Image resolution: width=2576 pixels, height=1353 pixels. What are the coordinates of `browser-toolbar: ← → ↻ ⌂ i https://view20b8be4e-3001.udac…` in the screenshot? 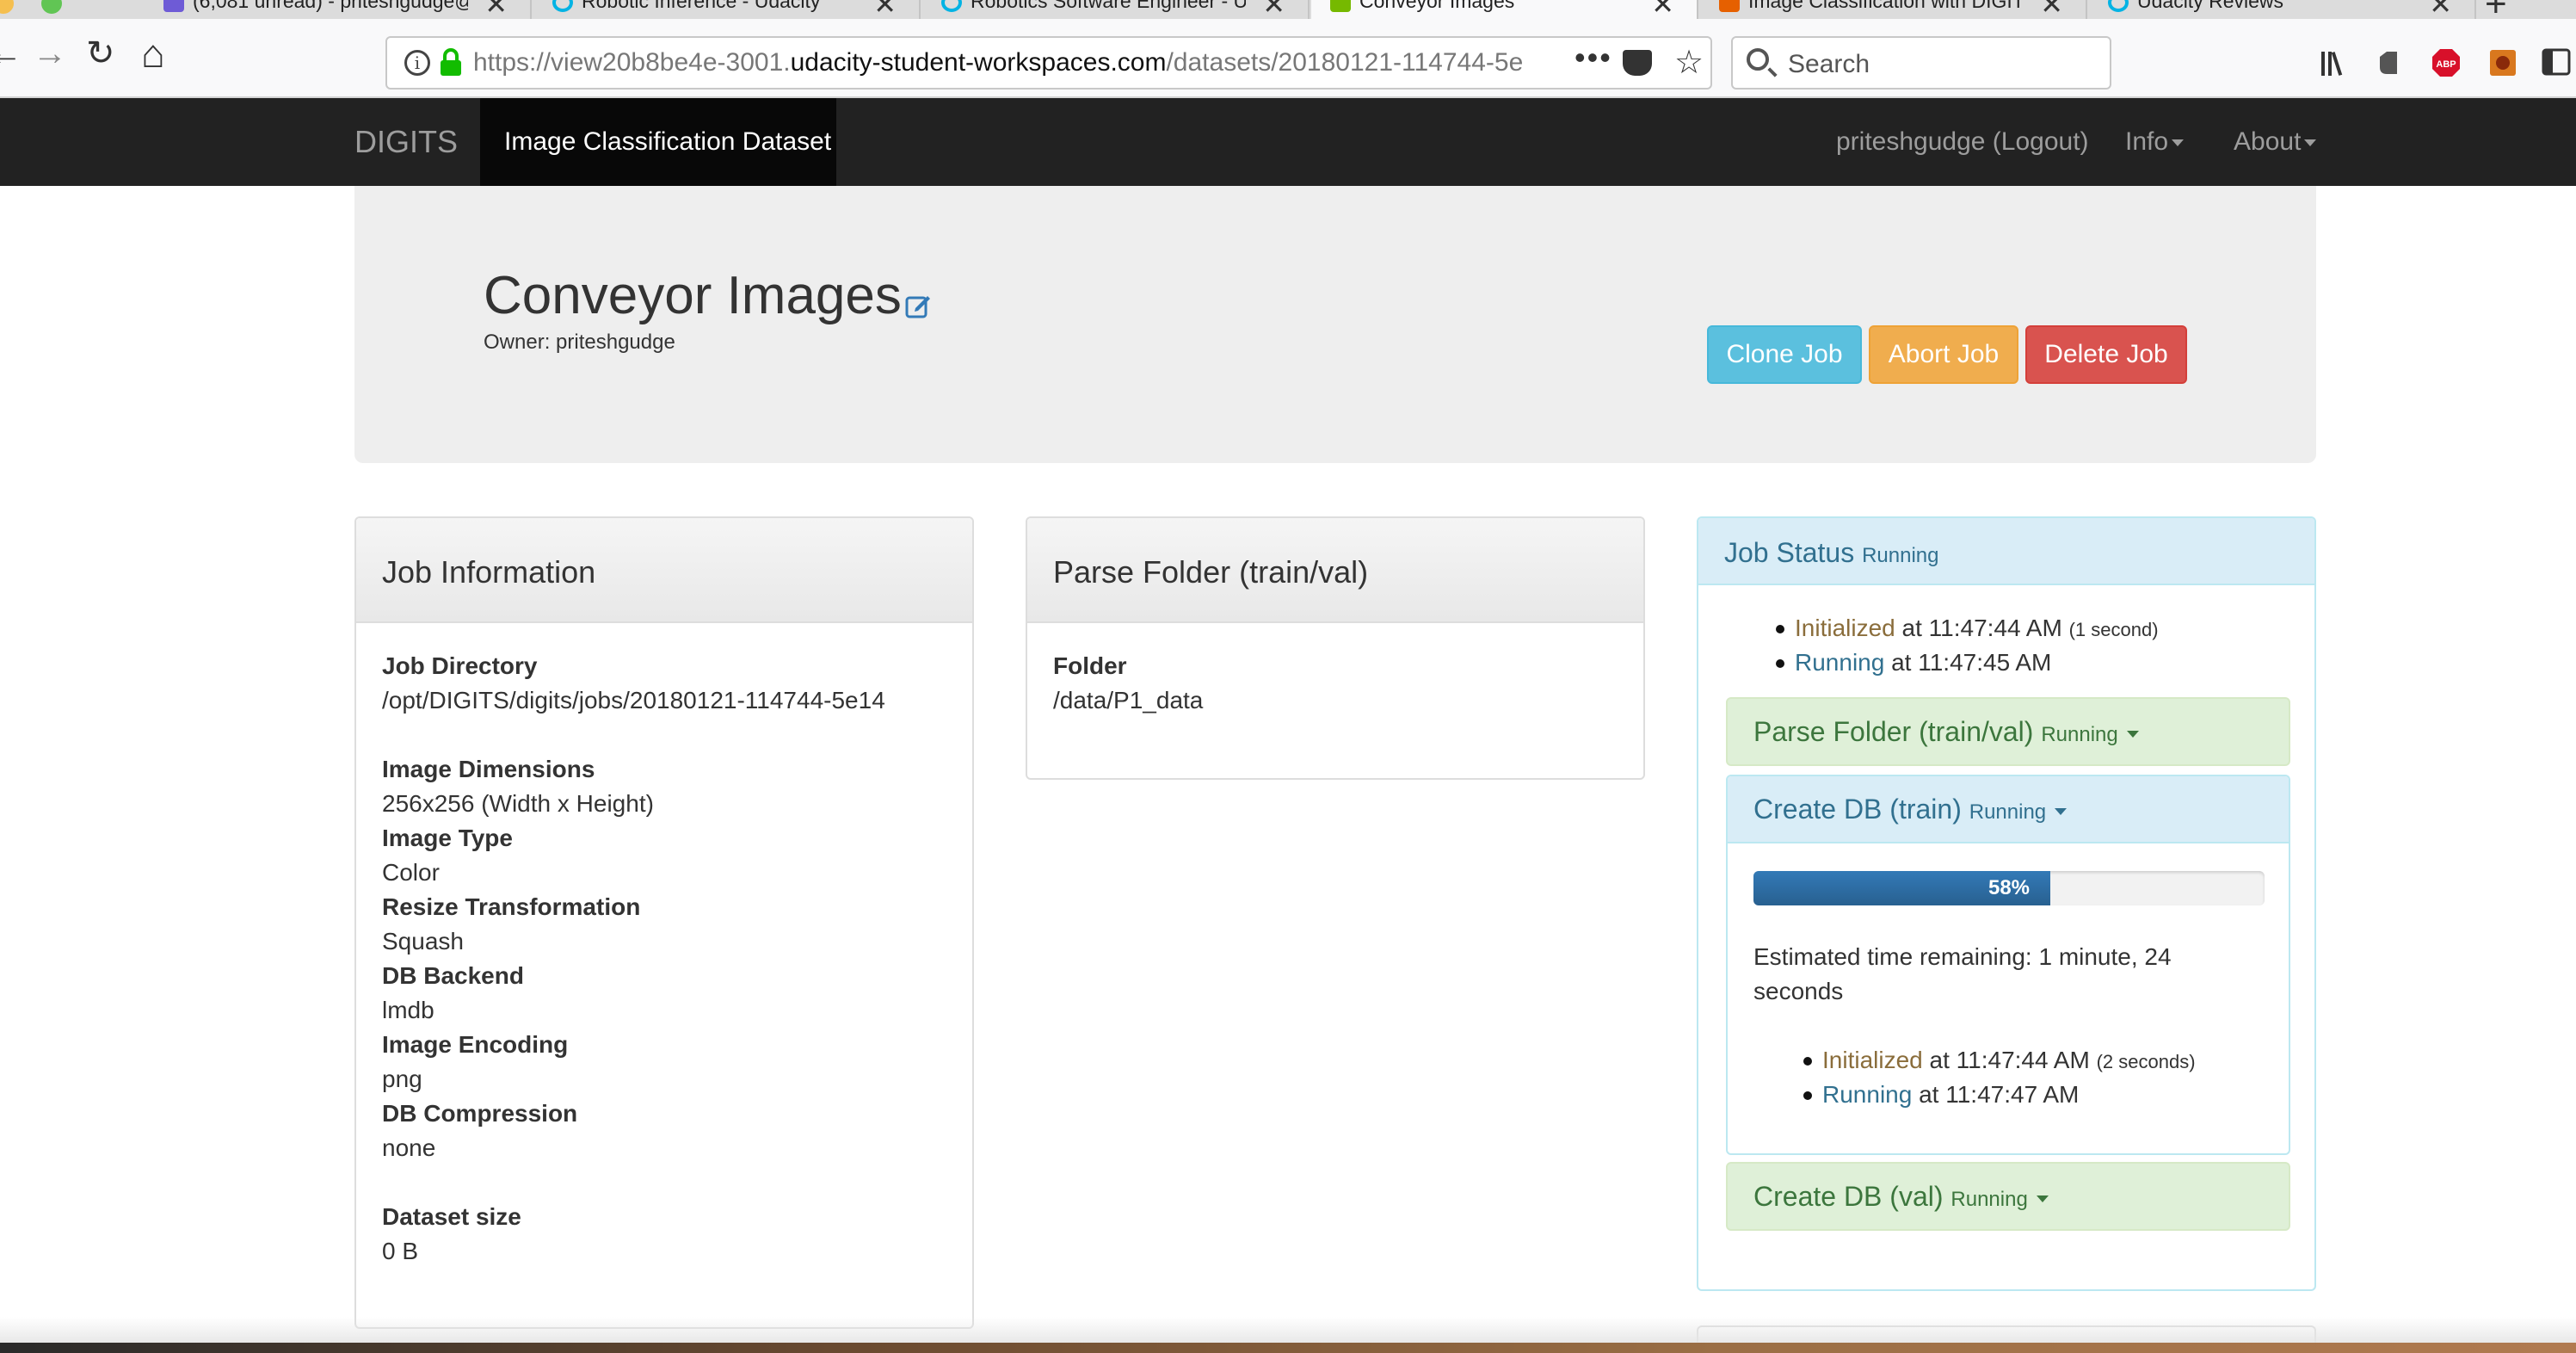 It's located at (1288, 58).